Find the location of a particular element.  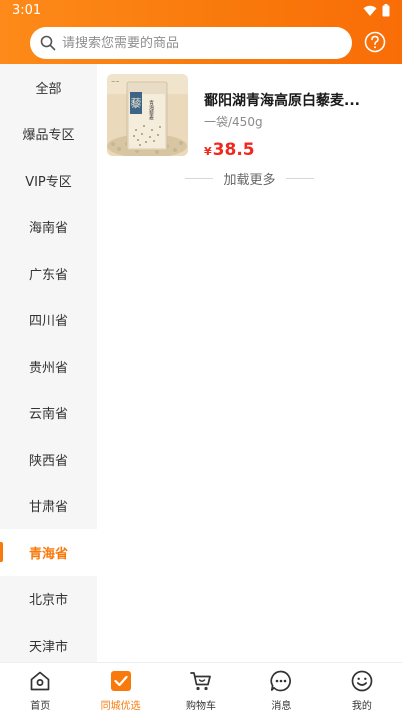

sidebar-item-guangdong: 广东省 is located at coordinates (48, 273).